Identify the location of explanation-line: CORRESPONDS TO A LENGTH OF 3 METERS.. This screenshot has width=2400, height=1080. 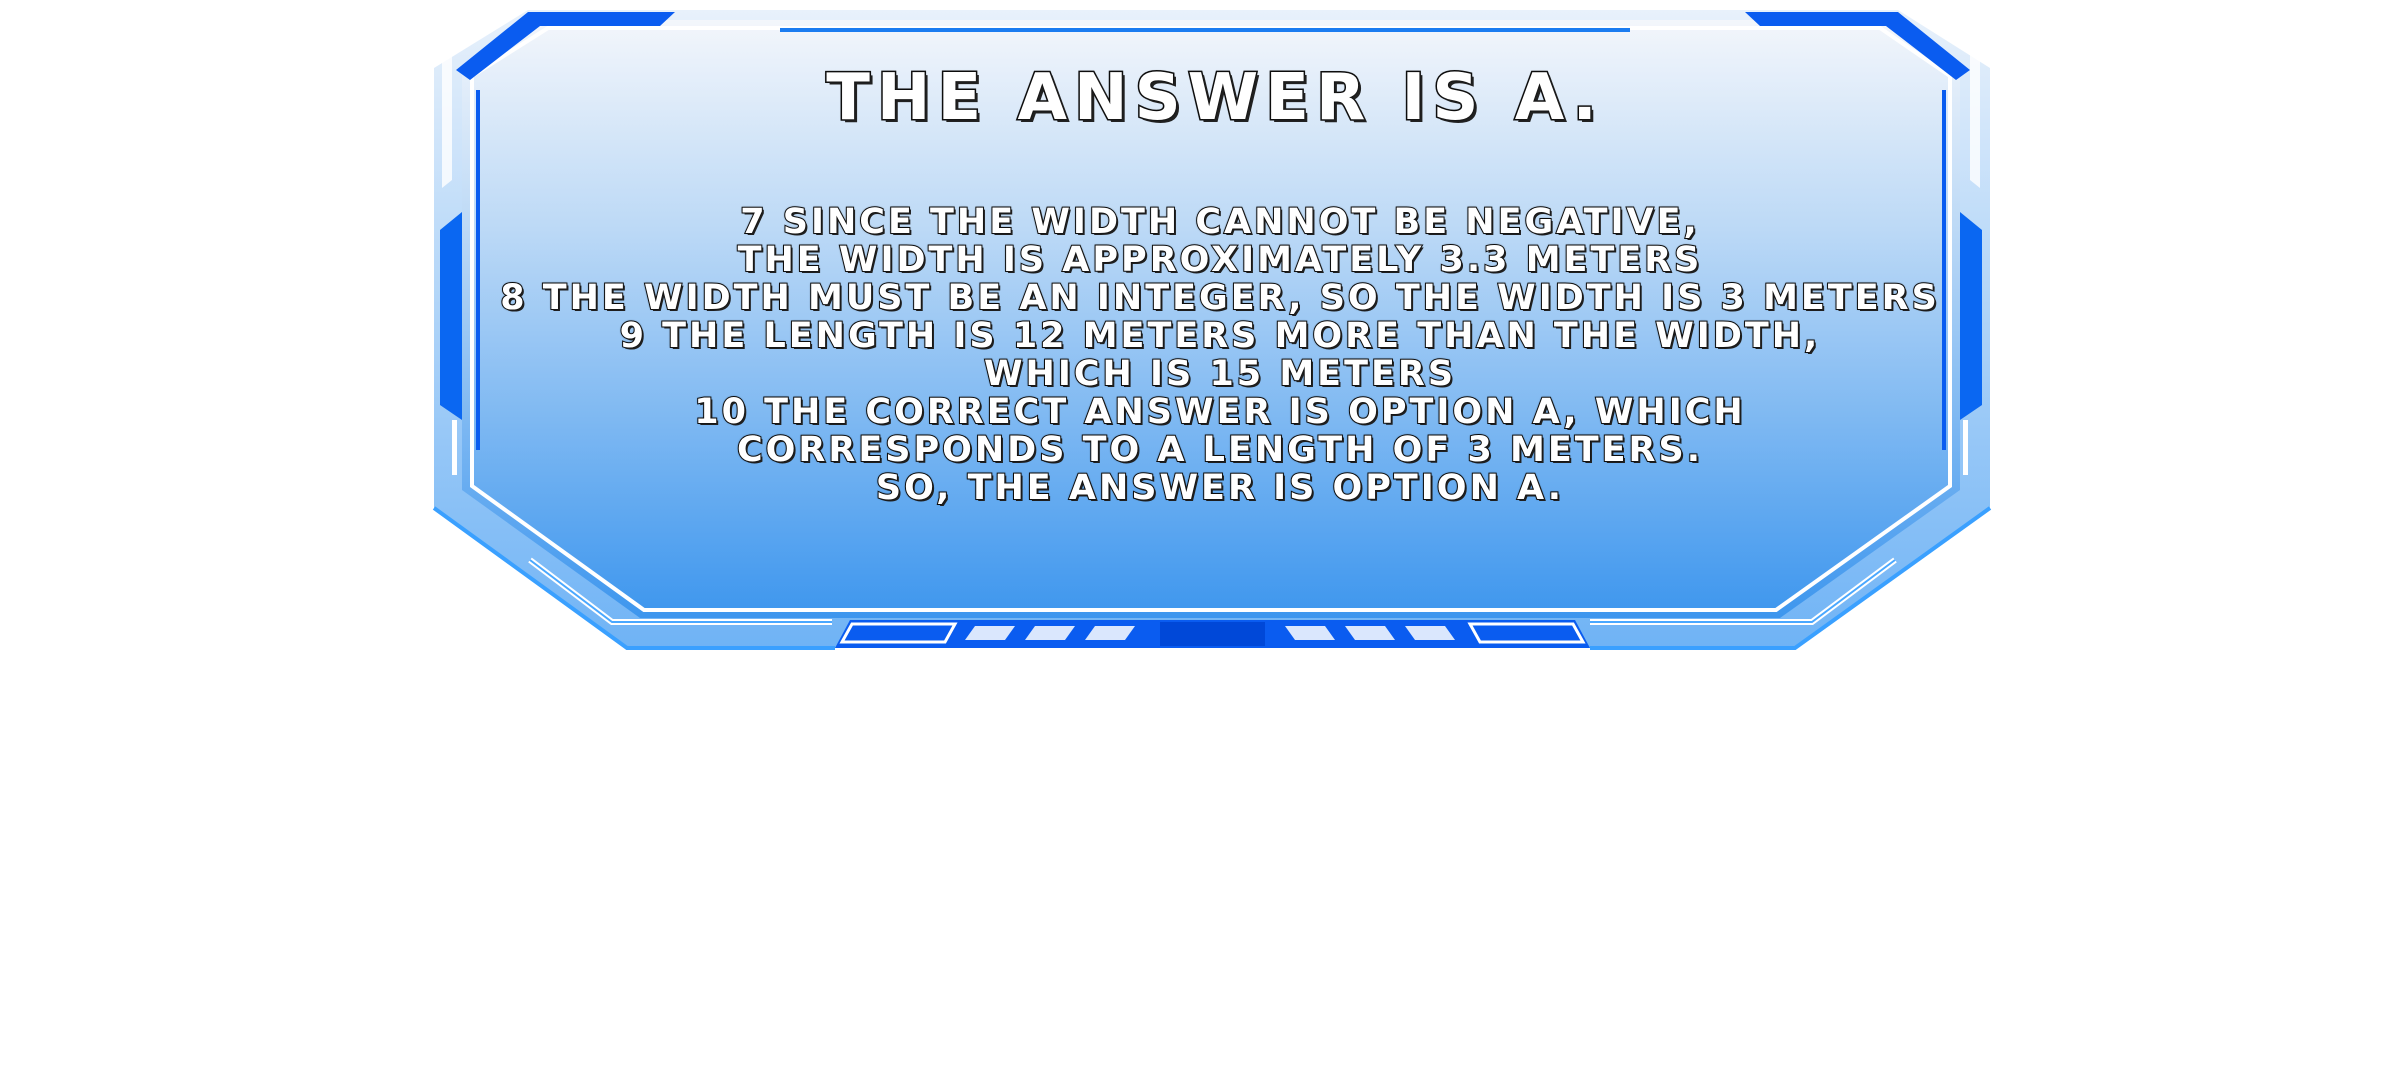
(1219, 450).